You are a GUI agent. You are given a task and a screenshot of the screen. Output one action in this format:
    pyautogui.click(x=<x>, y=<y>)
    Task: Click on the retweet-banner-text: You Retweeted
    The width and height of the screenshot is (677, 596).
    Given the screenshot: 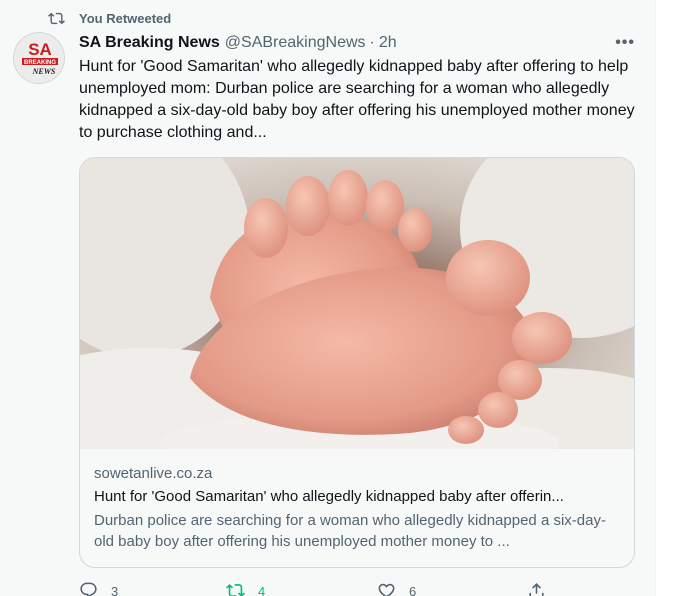 What is the action you would take?
    pyautogui.click(x=125, y=18)
    